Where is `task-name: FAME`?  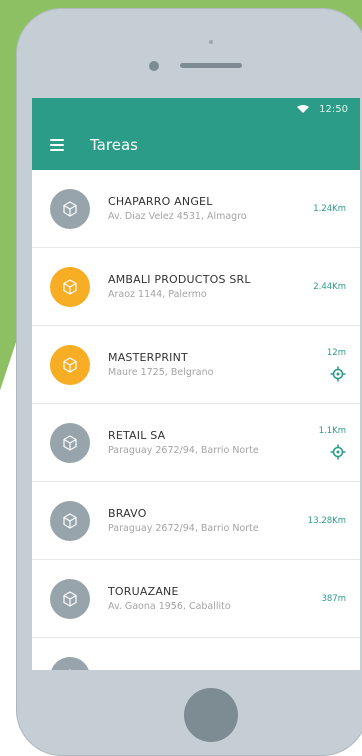 task-name: FAME is located at coordinates (234, 670).